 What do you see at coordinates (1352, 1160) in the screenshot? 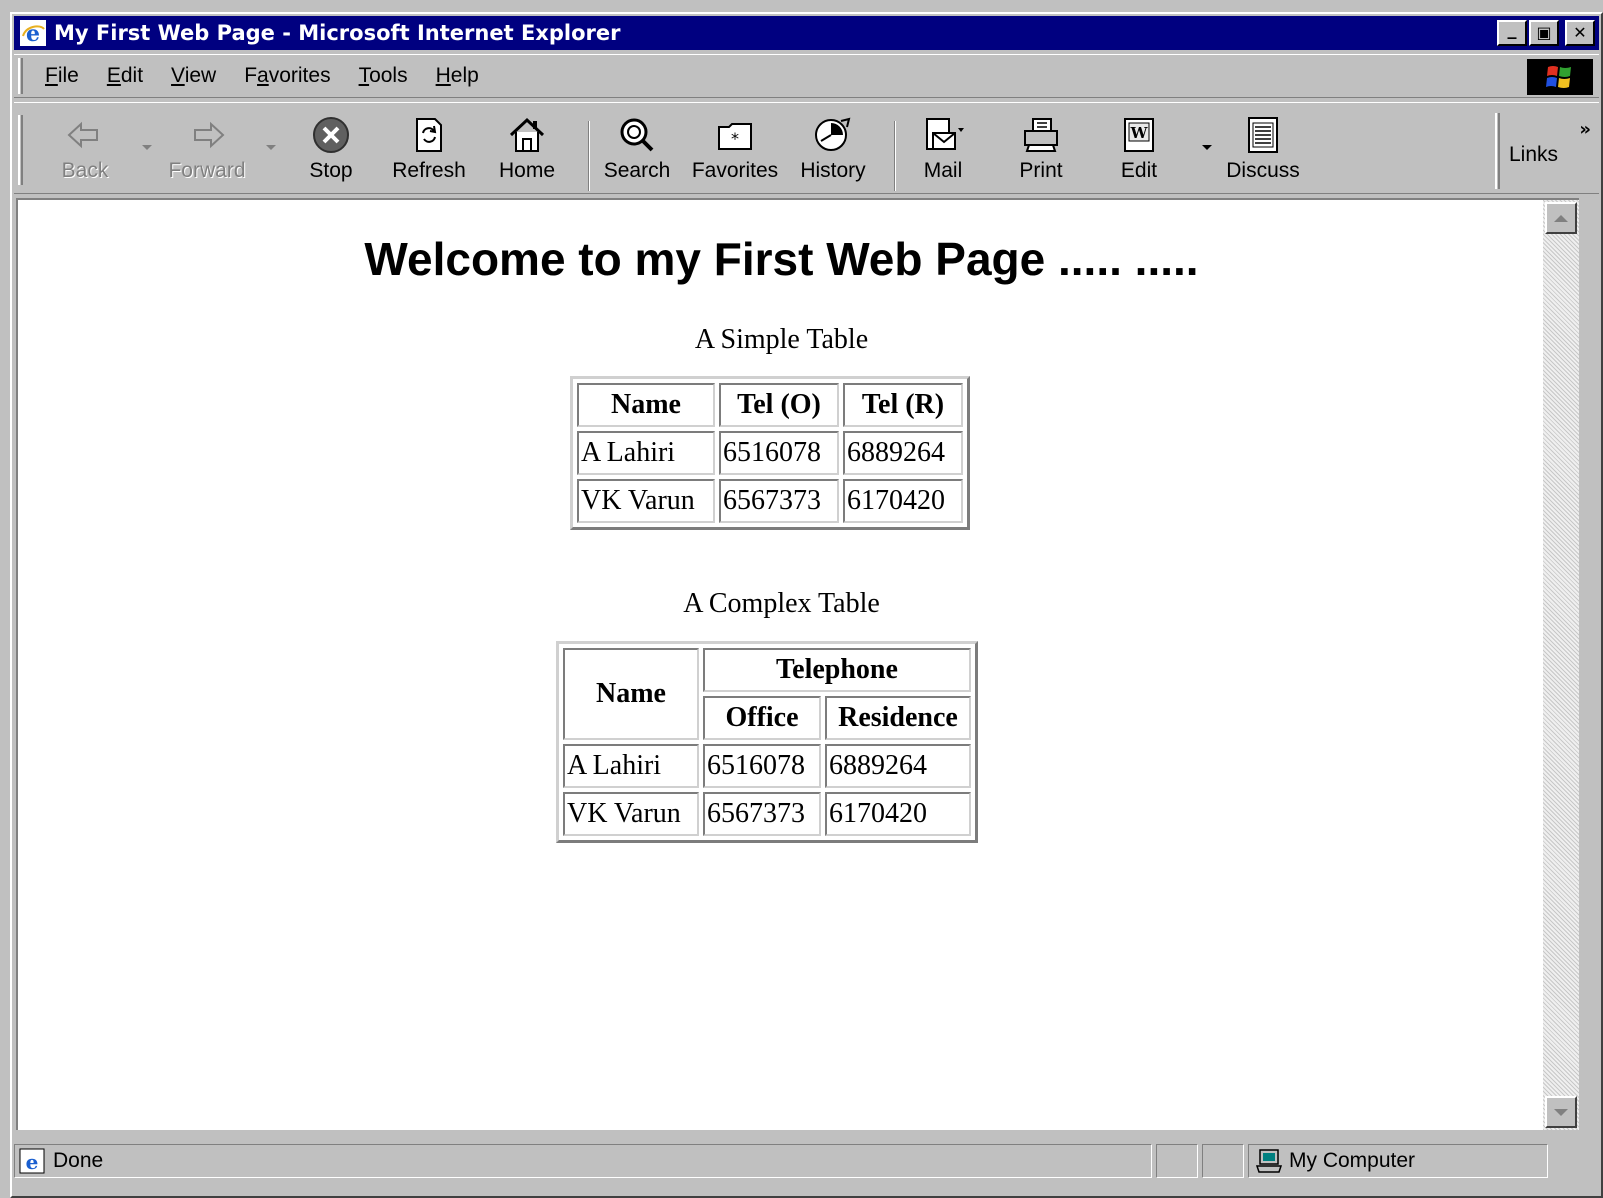
I see `status-zone-text: My Computer` at bounding box center [1352, 1160].